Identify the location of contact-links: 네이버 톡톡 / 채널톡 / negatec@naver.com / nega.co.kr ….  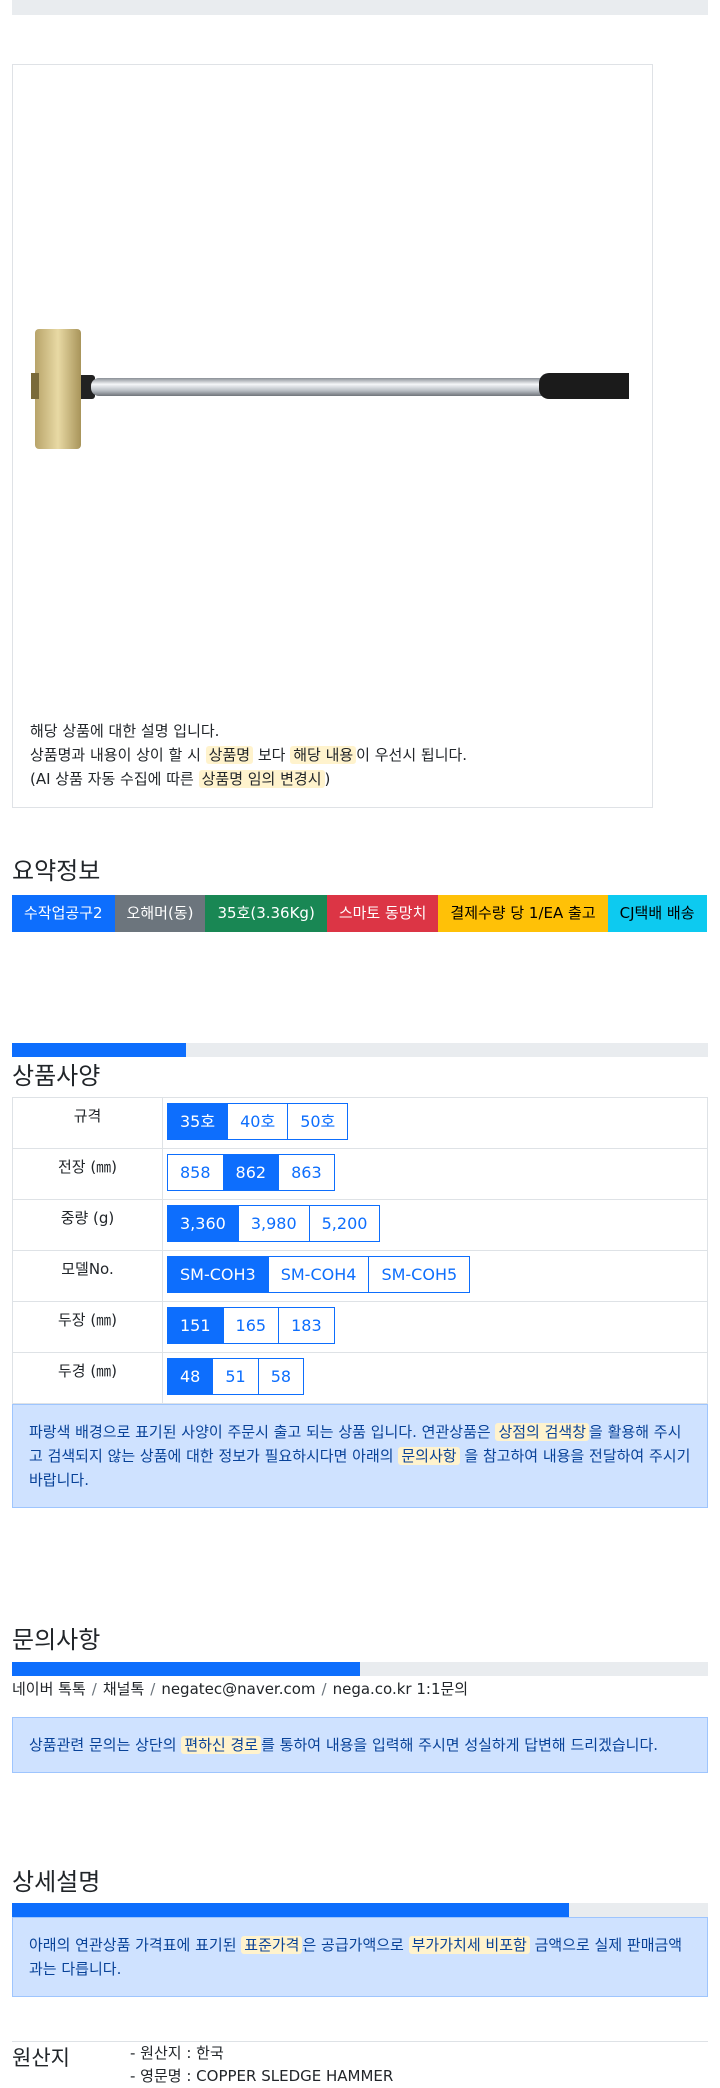
(240, 1689).